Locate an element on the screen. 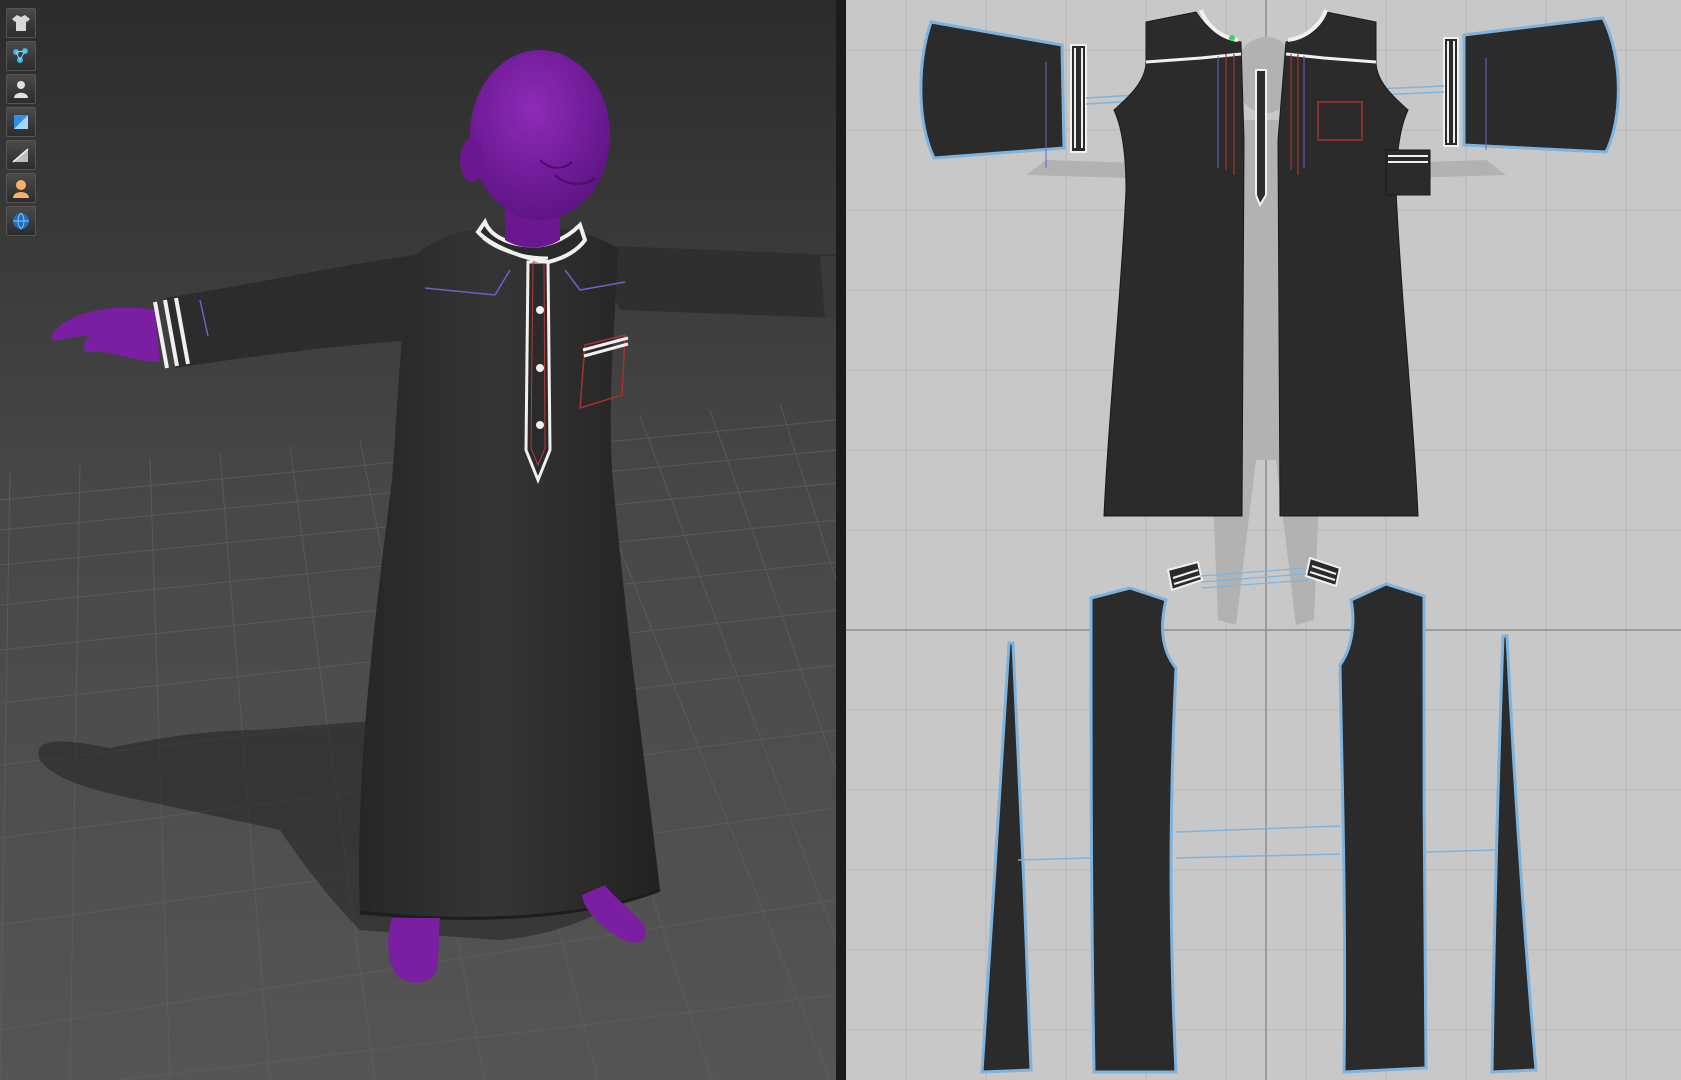 The image size is (1681, 1080). environment-globe-icon is located at coordinates (21, 221).